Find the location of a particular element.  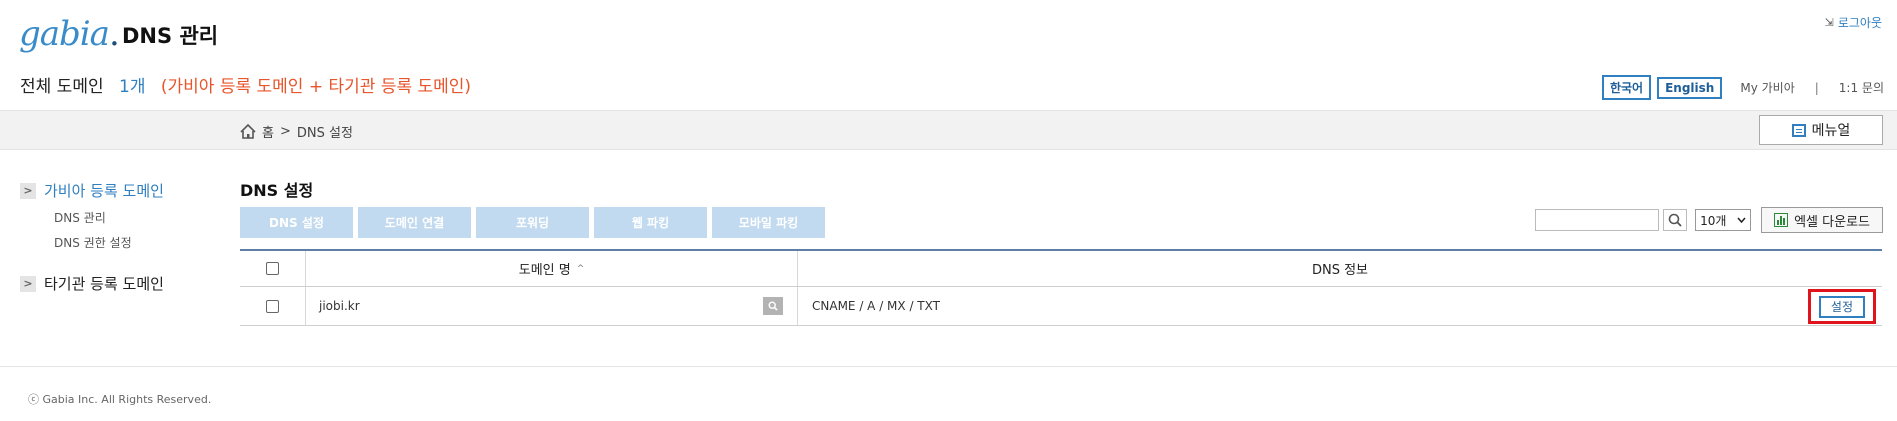

domain-count: 1개 is located at coordinates (132, 87).